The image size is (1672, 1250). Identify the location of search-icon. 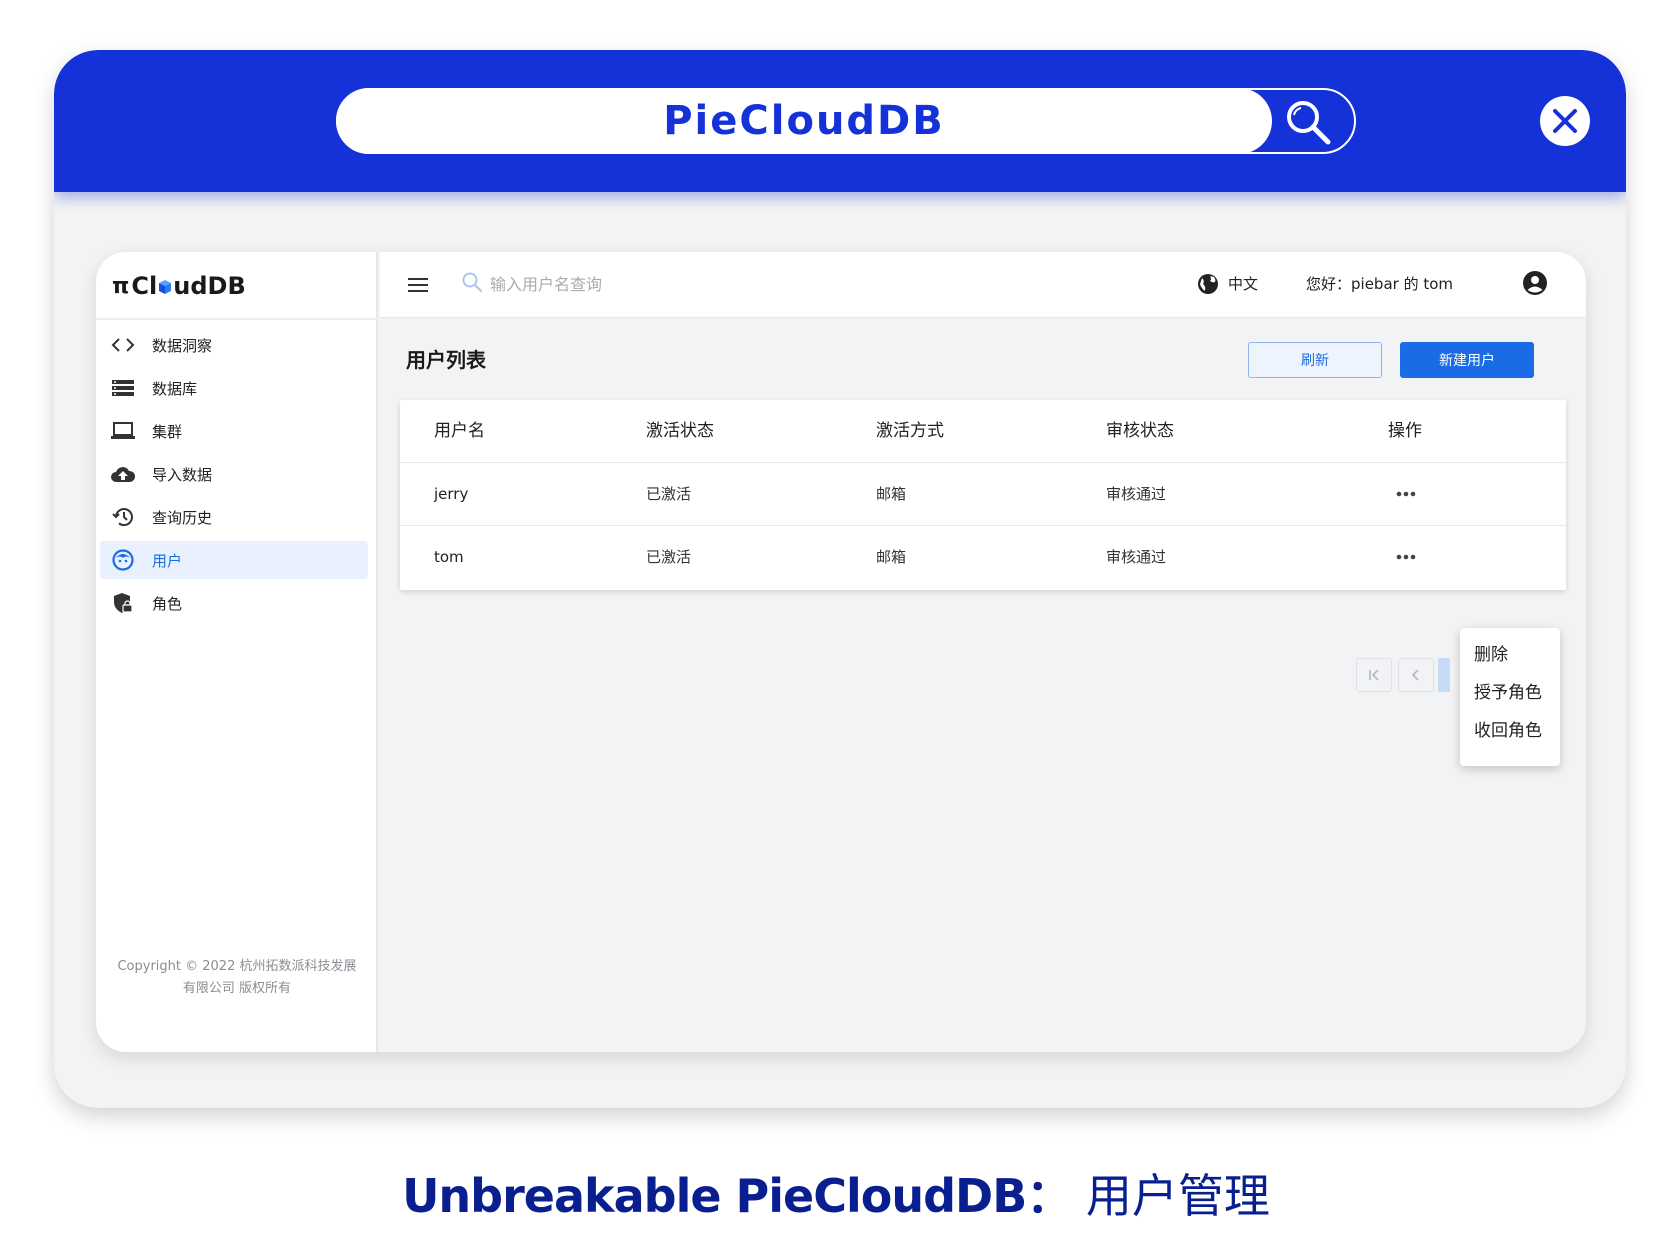
(472, 282).